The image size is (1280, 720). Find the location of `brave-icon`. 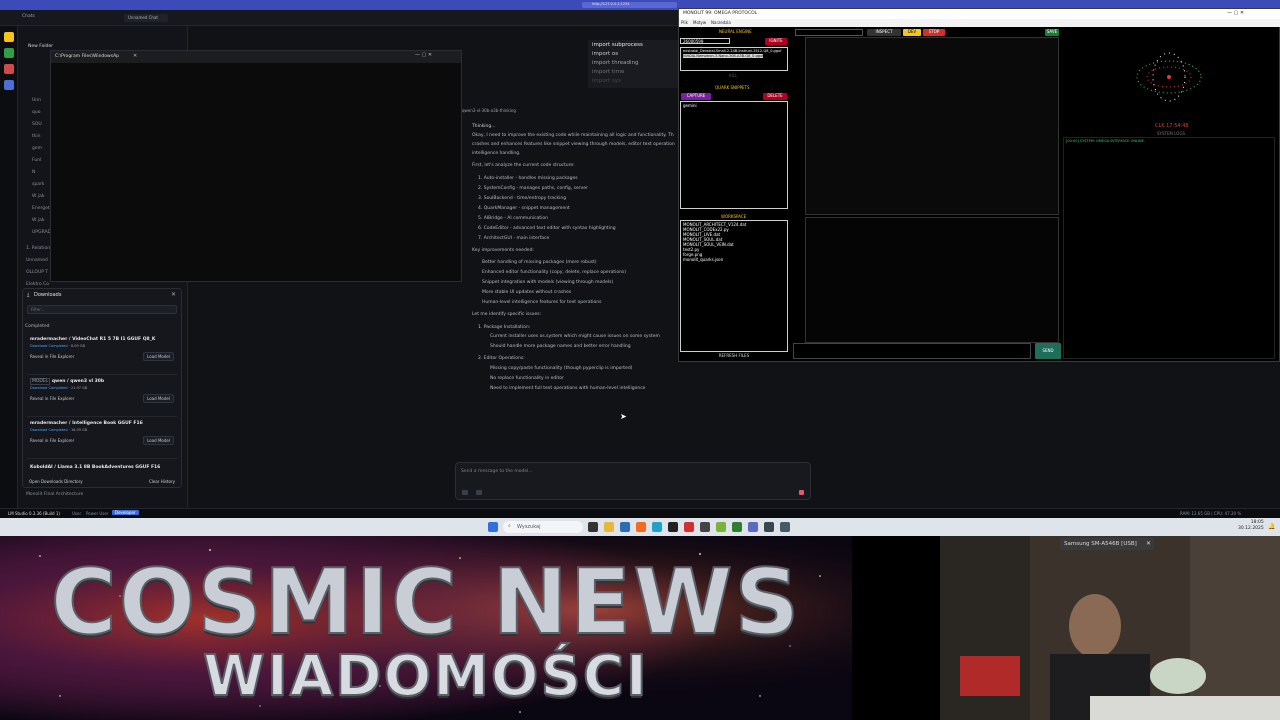

brave-icon is located at coordinates (641, 527).